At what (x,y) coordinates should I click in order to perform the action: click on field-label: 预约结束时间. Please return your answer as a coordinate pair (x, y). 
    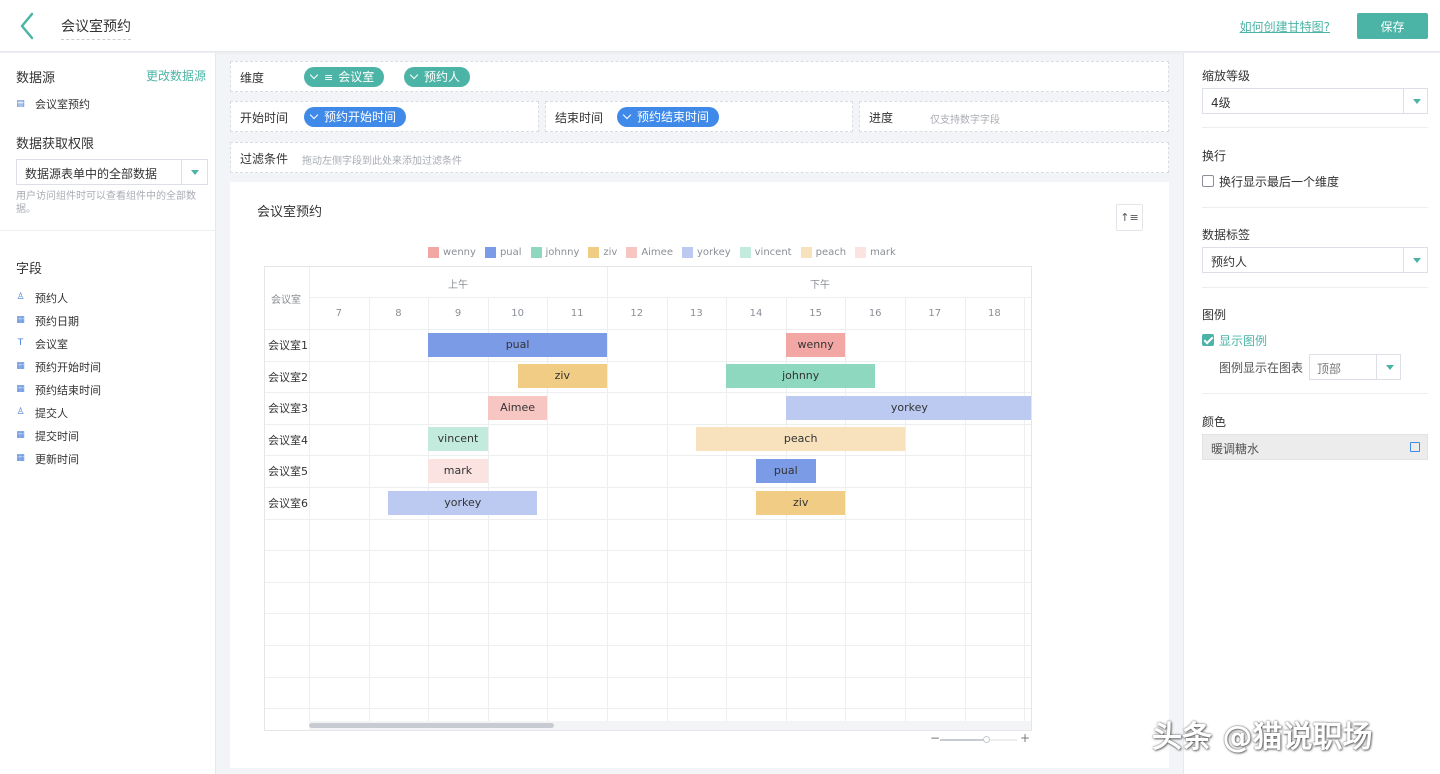
    Looking at the image, I should click on (68, 390).